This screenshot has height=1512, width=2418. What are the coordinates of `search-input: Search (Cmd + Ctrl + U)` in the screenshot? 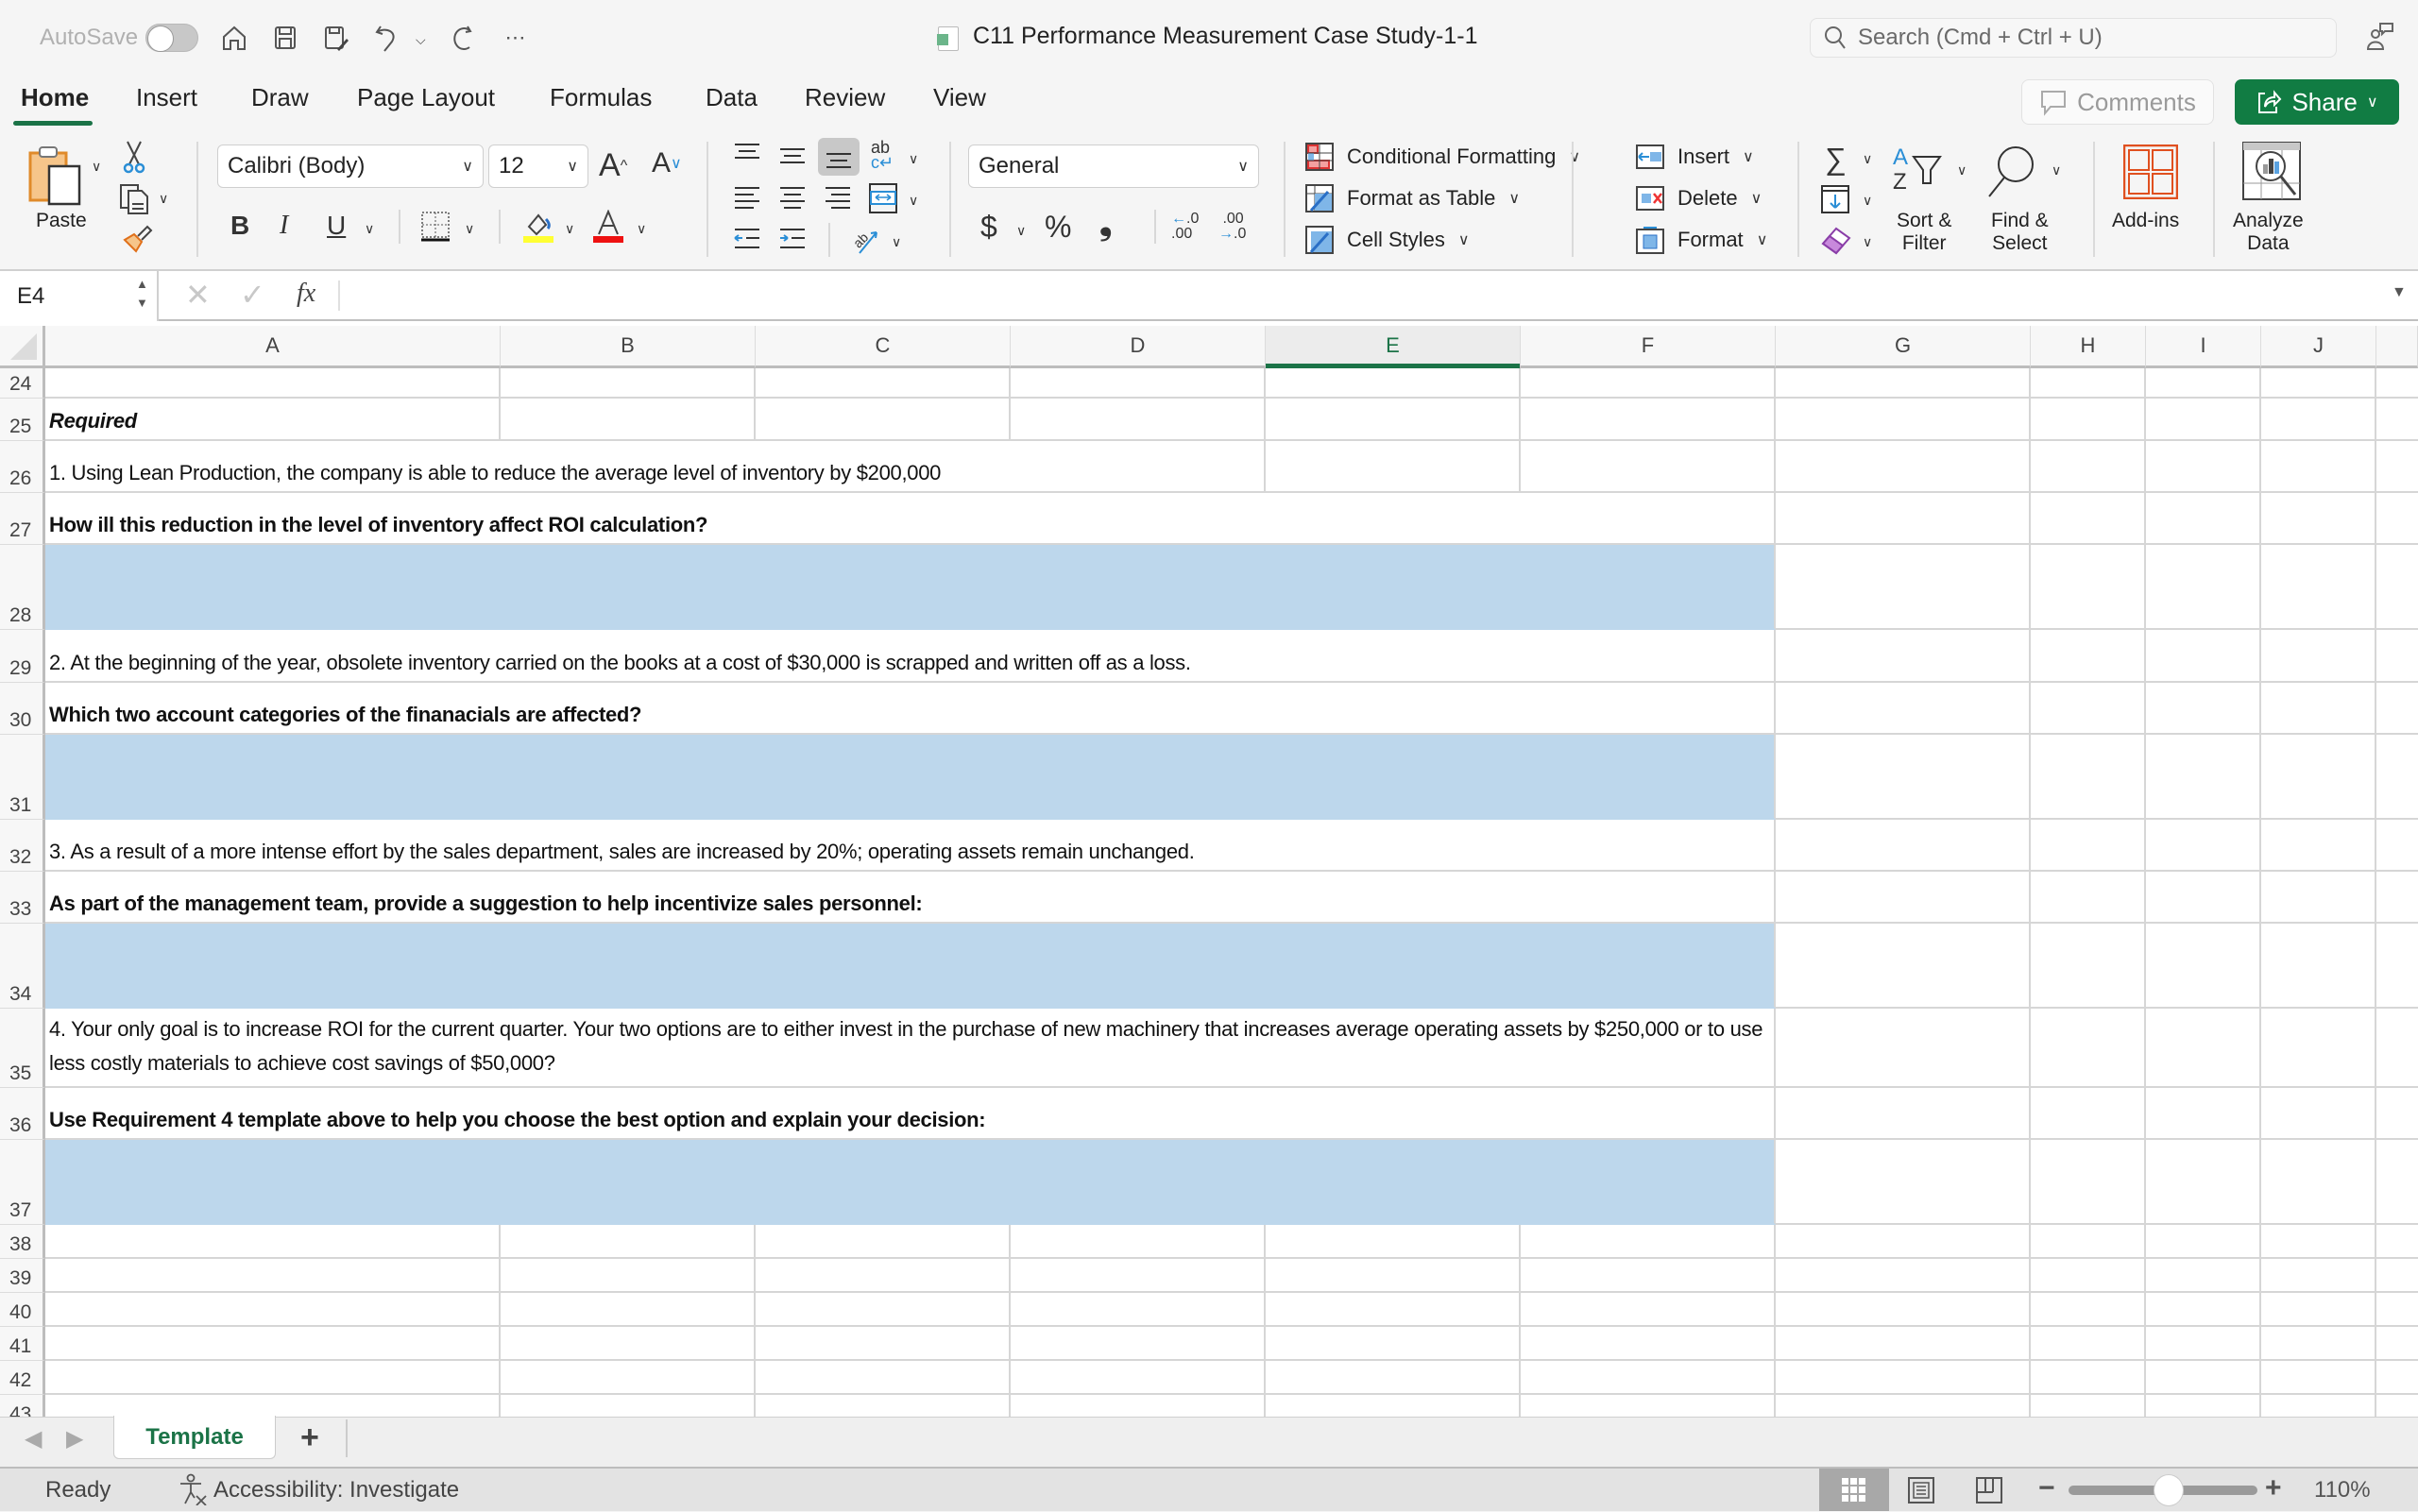 It's located at (2074, 38).